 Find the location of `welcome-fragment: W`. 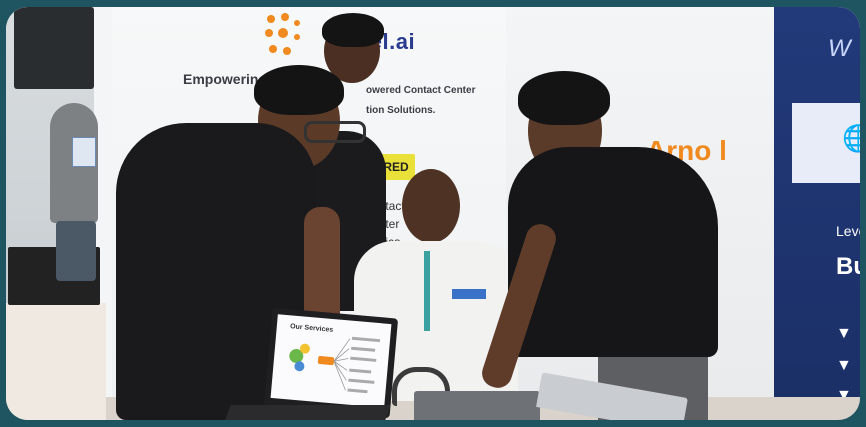

welcome-fragment: W is located at coordinates (839, 48).